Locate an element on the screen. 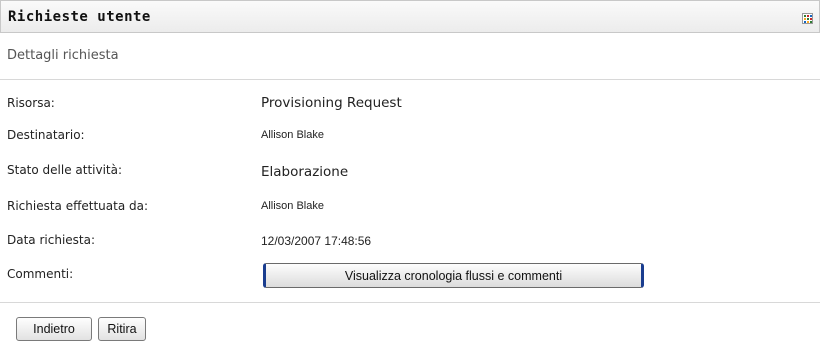  withdraw-button: Ritira is located at coordinates (122, 329).